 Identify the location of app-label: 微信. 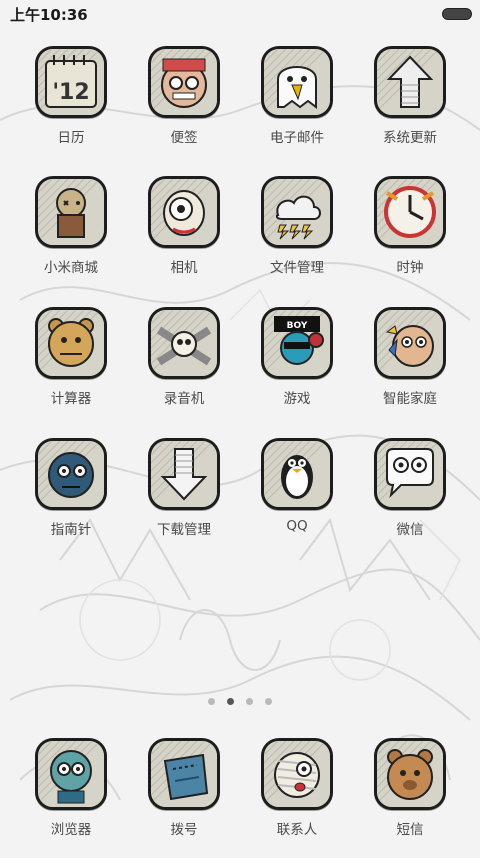
(410, 530).